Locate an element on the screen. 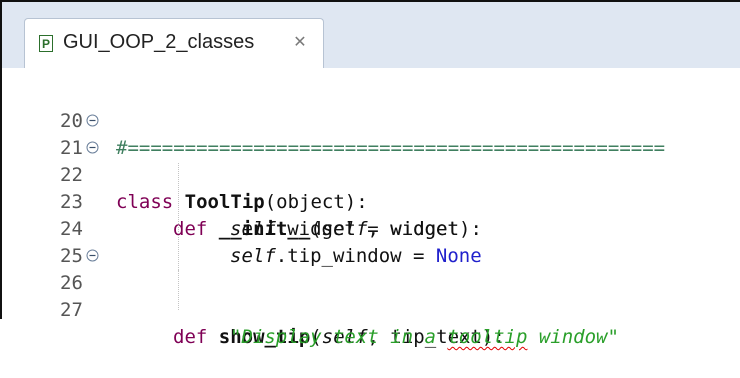 The height and width of the screenshot is (378, 740). tab-gui-oop-2-classes: P GUI_OOP_2_classes ✕ is located at coordinates (174, 44).